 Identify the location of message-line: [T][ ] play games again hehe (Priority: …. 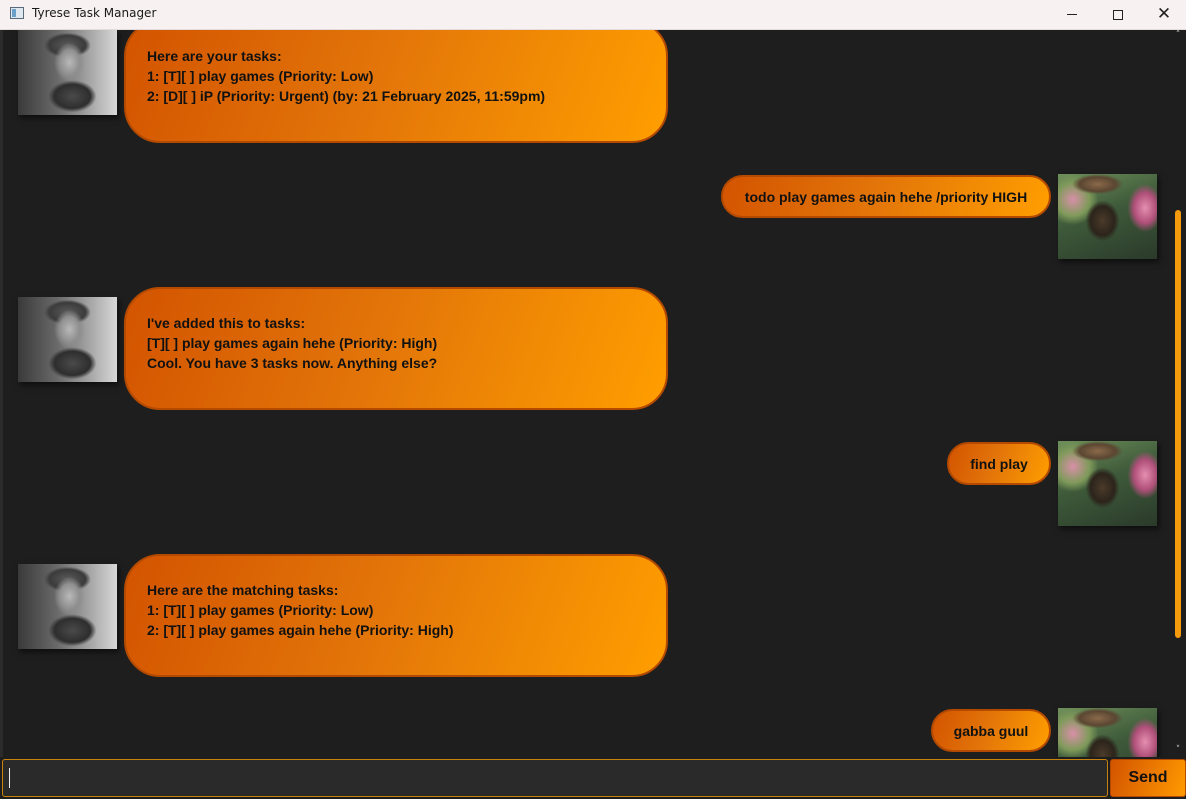
(292, 343).